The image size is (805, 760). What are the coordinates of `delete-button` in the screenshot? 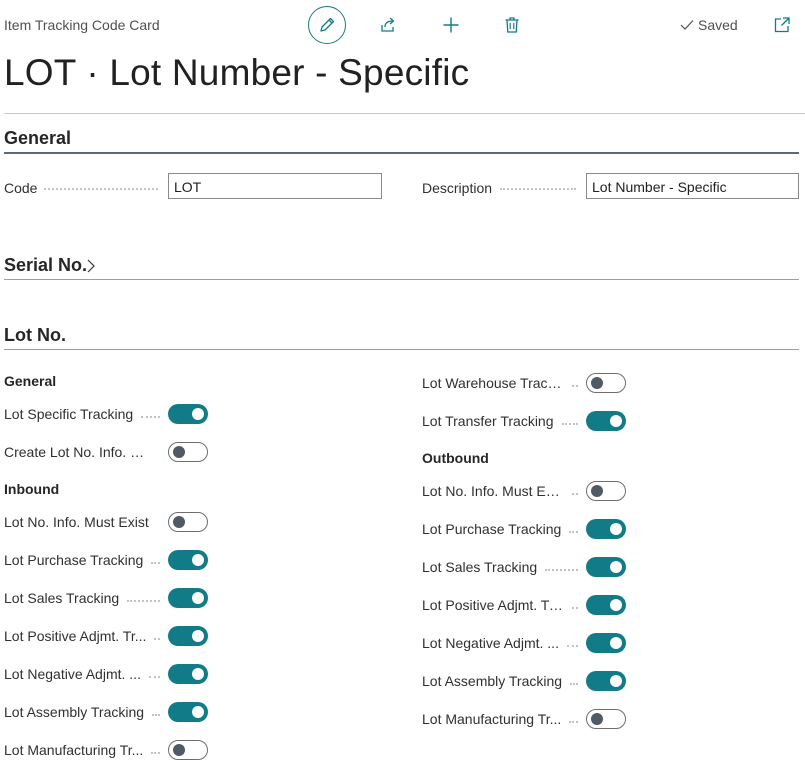 It's located at (512, 25).